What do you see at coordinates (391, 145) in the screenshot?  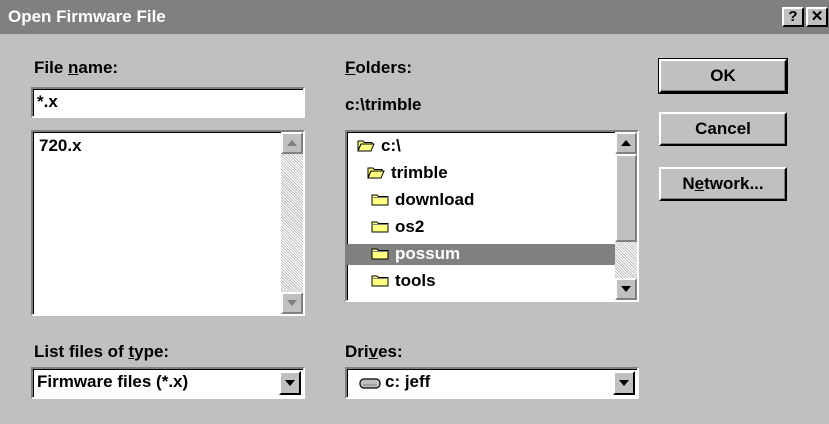 I see `folder-name: c:\` at bounding box center [391, 145].